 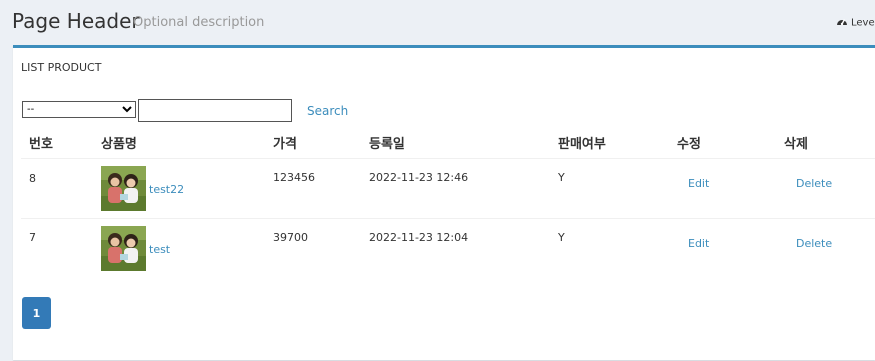 What do you see at coordinates (796, 144) in the screenshot?
I see `col-header-delete: 삭제` at bounding box center [796, 144].